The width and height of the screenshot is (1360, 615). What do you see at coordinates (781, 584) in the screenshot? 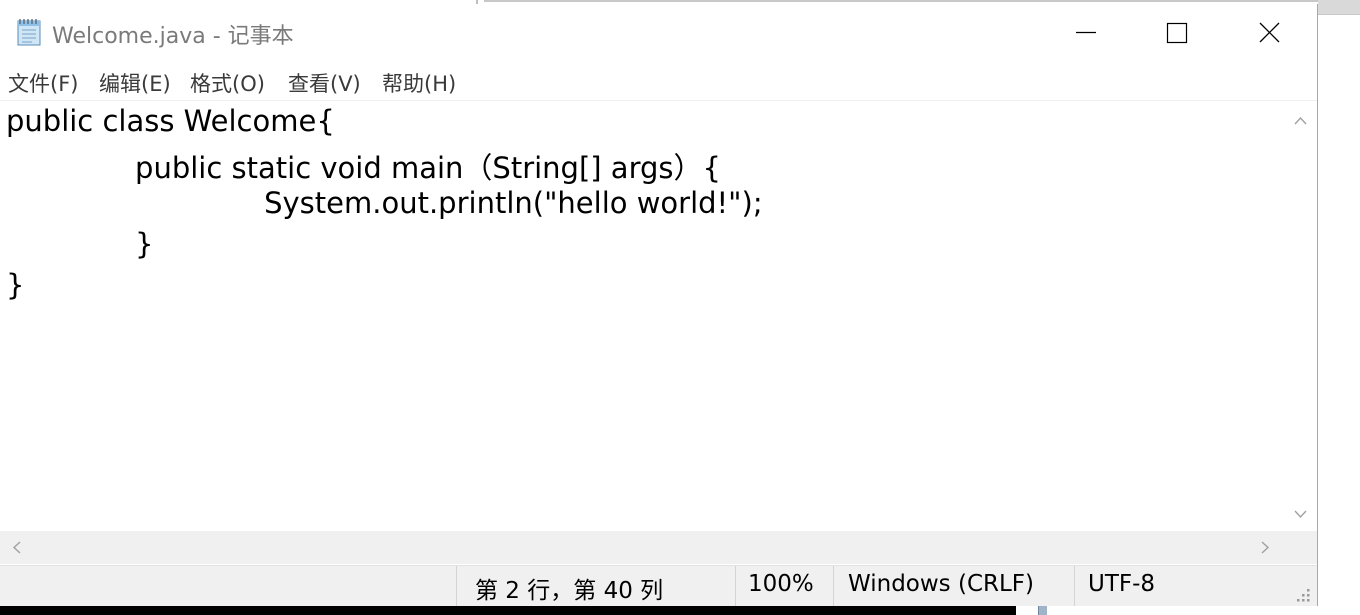
I see `zoom-level: 100%` at bounding box center [781, 584].